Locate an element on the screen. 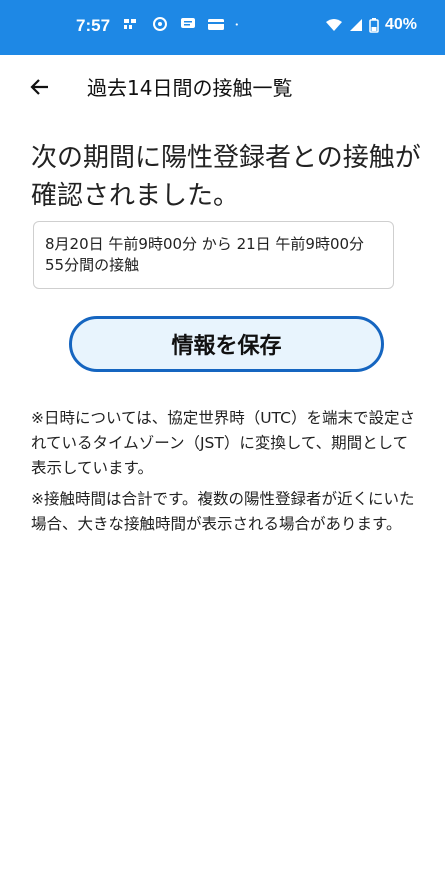  top-app-bar: 過去14日間の接触一覧 is located at coordinates (222, 88).